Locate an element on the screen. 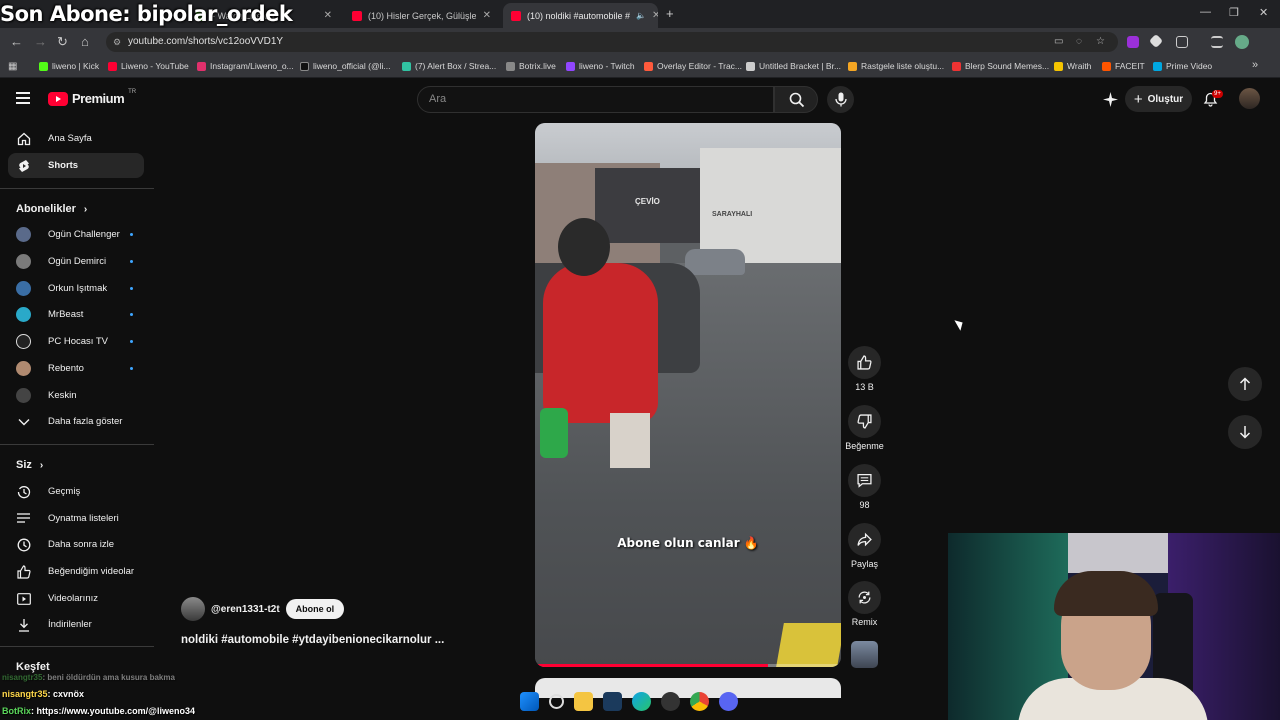 The width and height of the screenshot is (1280, 720). comments-button: 98 is located at coordinates (864, 487).